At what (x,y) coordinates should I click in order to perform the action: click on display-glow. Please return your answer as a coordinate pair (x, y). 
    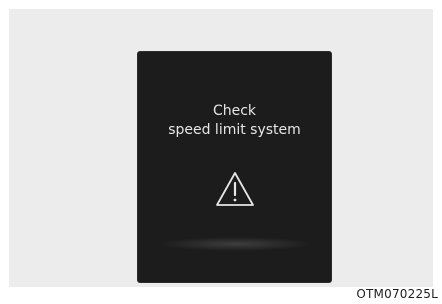
    Looking at the image, I should click on (235, 244).